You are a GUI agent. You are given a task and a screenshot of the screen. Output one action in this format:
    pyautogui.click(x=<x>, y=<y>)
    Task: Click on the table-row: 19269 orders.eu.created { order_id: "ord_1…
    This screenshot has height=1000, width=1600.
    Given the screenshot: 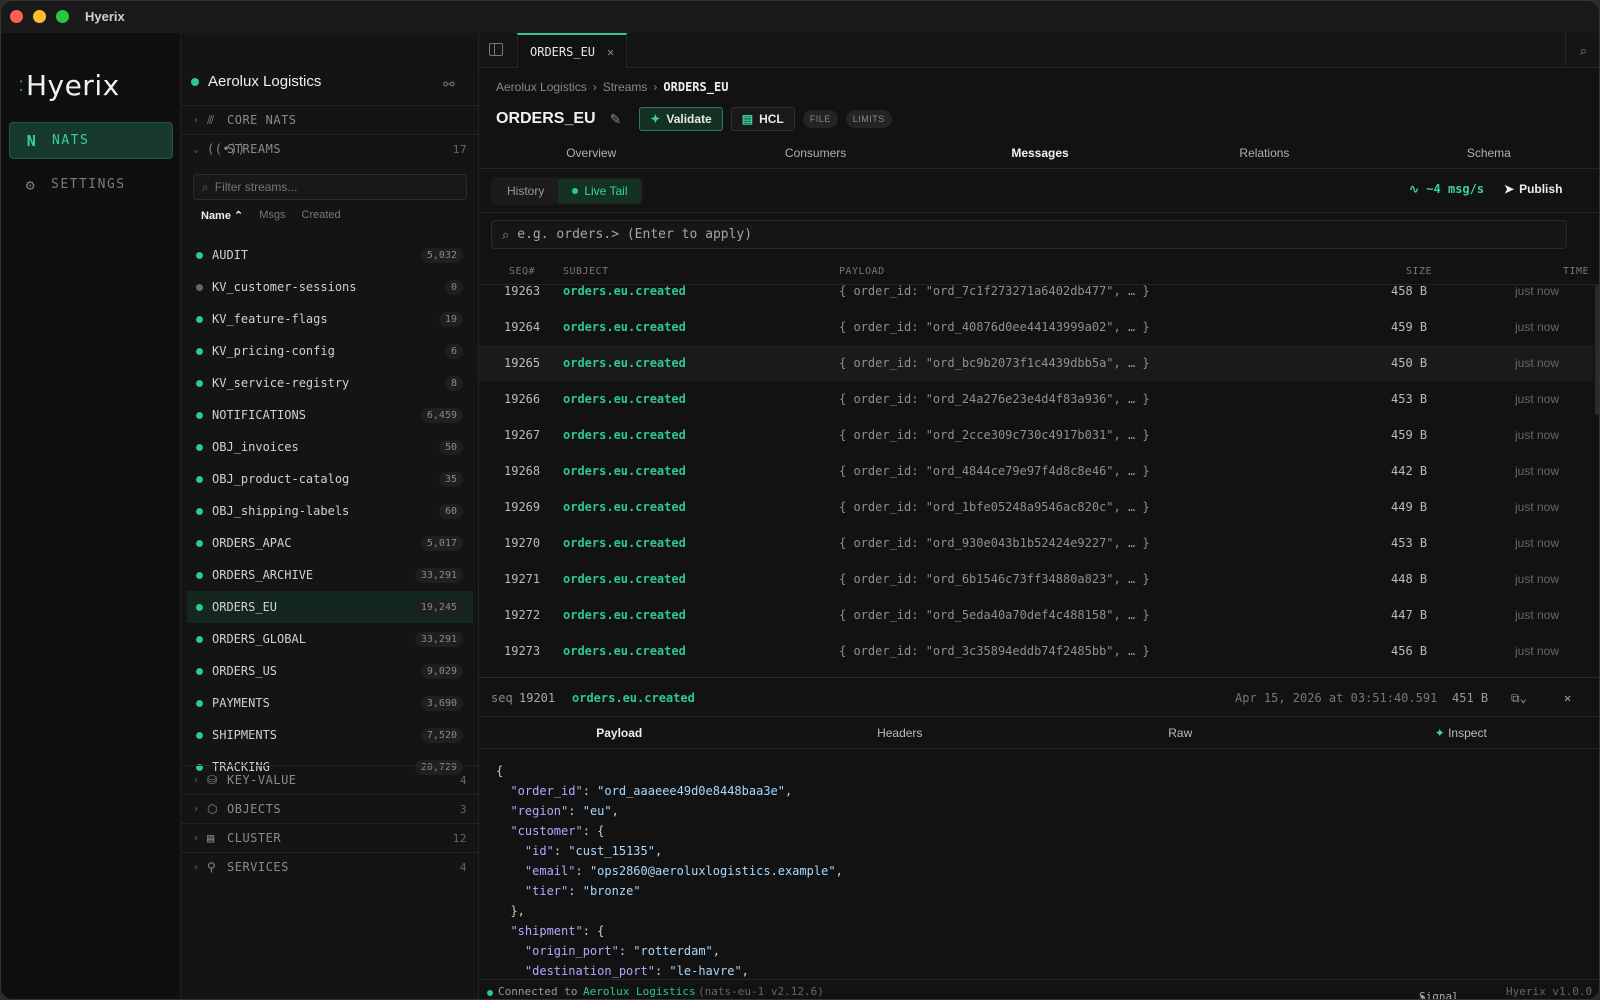 What is the action you would take?
    pyautogui.click(x=1036, y=507)
    